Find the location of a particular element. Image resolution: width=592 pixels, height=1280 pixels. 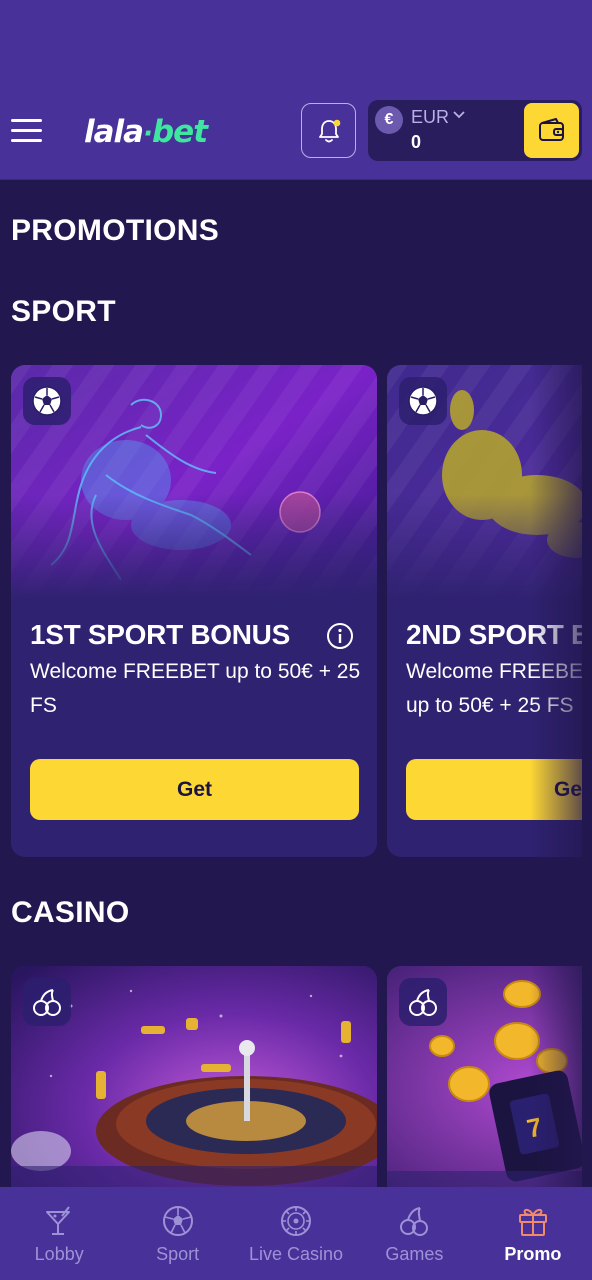

promo-title: 1ST SPORT BONUS is located at coordinates (160, 634).